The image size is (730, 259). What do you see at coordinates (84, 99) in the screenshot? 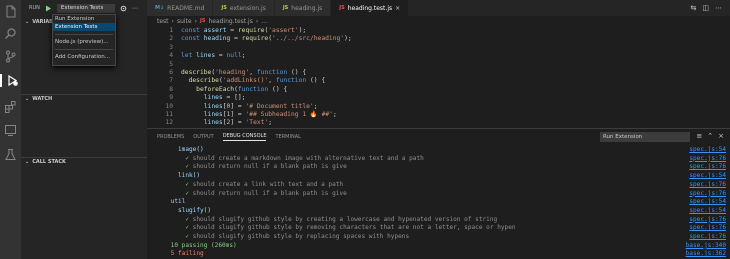
I see `watch-section-header: ⌄ WATCH` at bounding box center [84, 99].